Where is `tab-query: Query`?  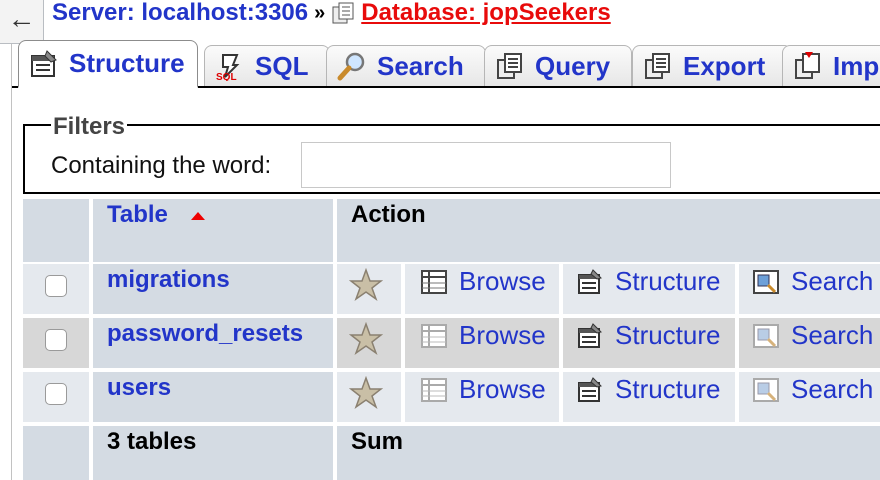
tab-query: Query is located at coordinates (558, 65).